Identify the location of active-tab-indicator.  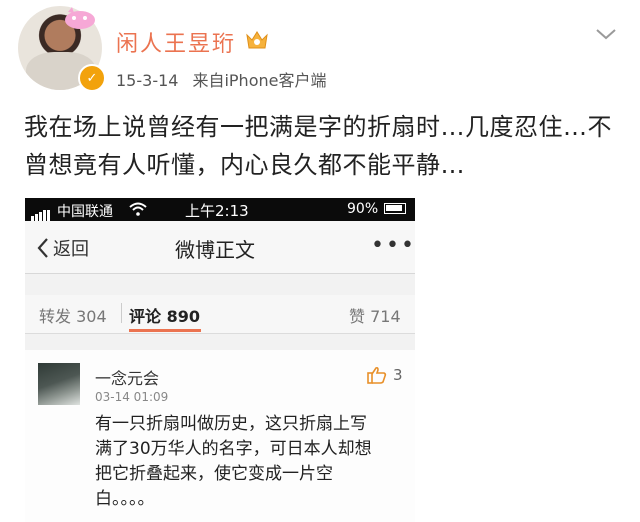
(165, 330).